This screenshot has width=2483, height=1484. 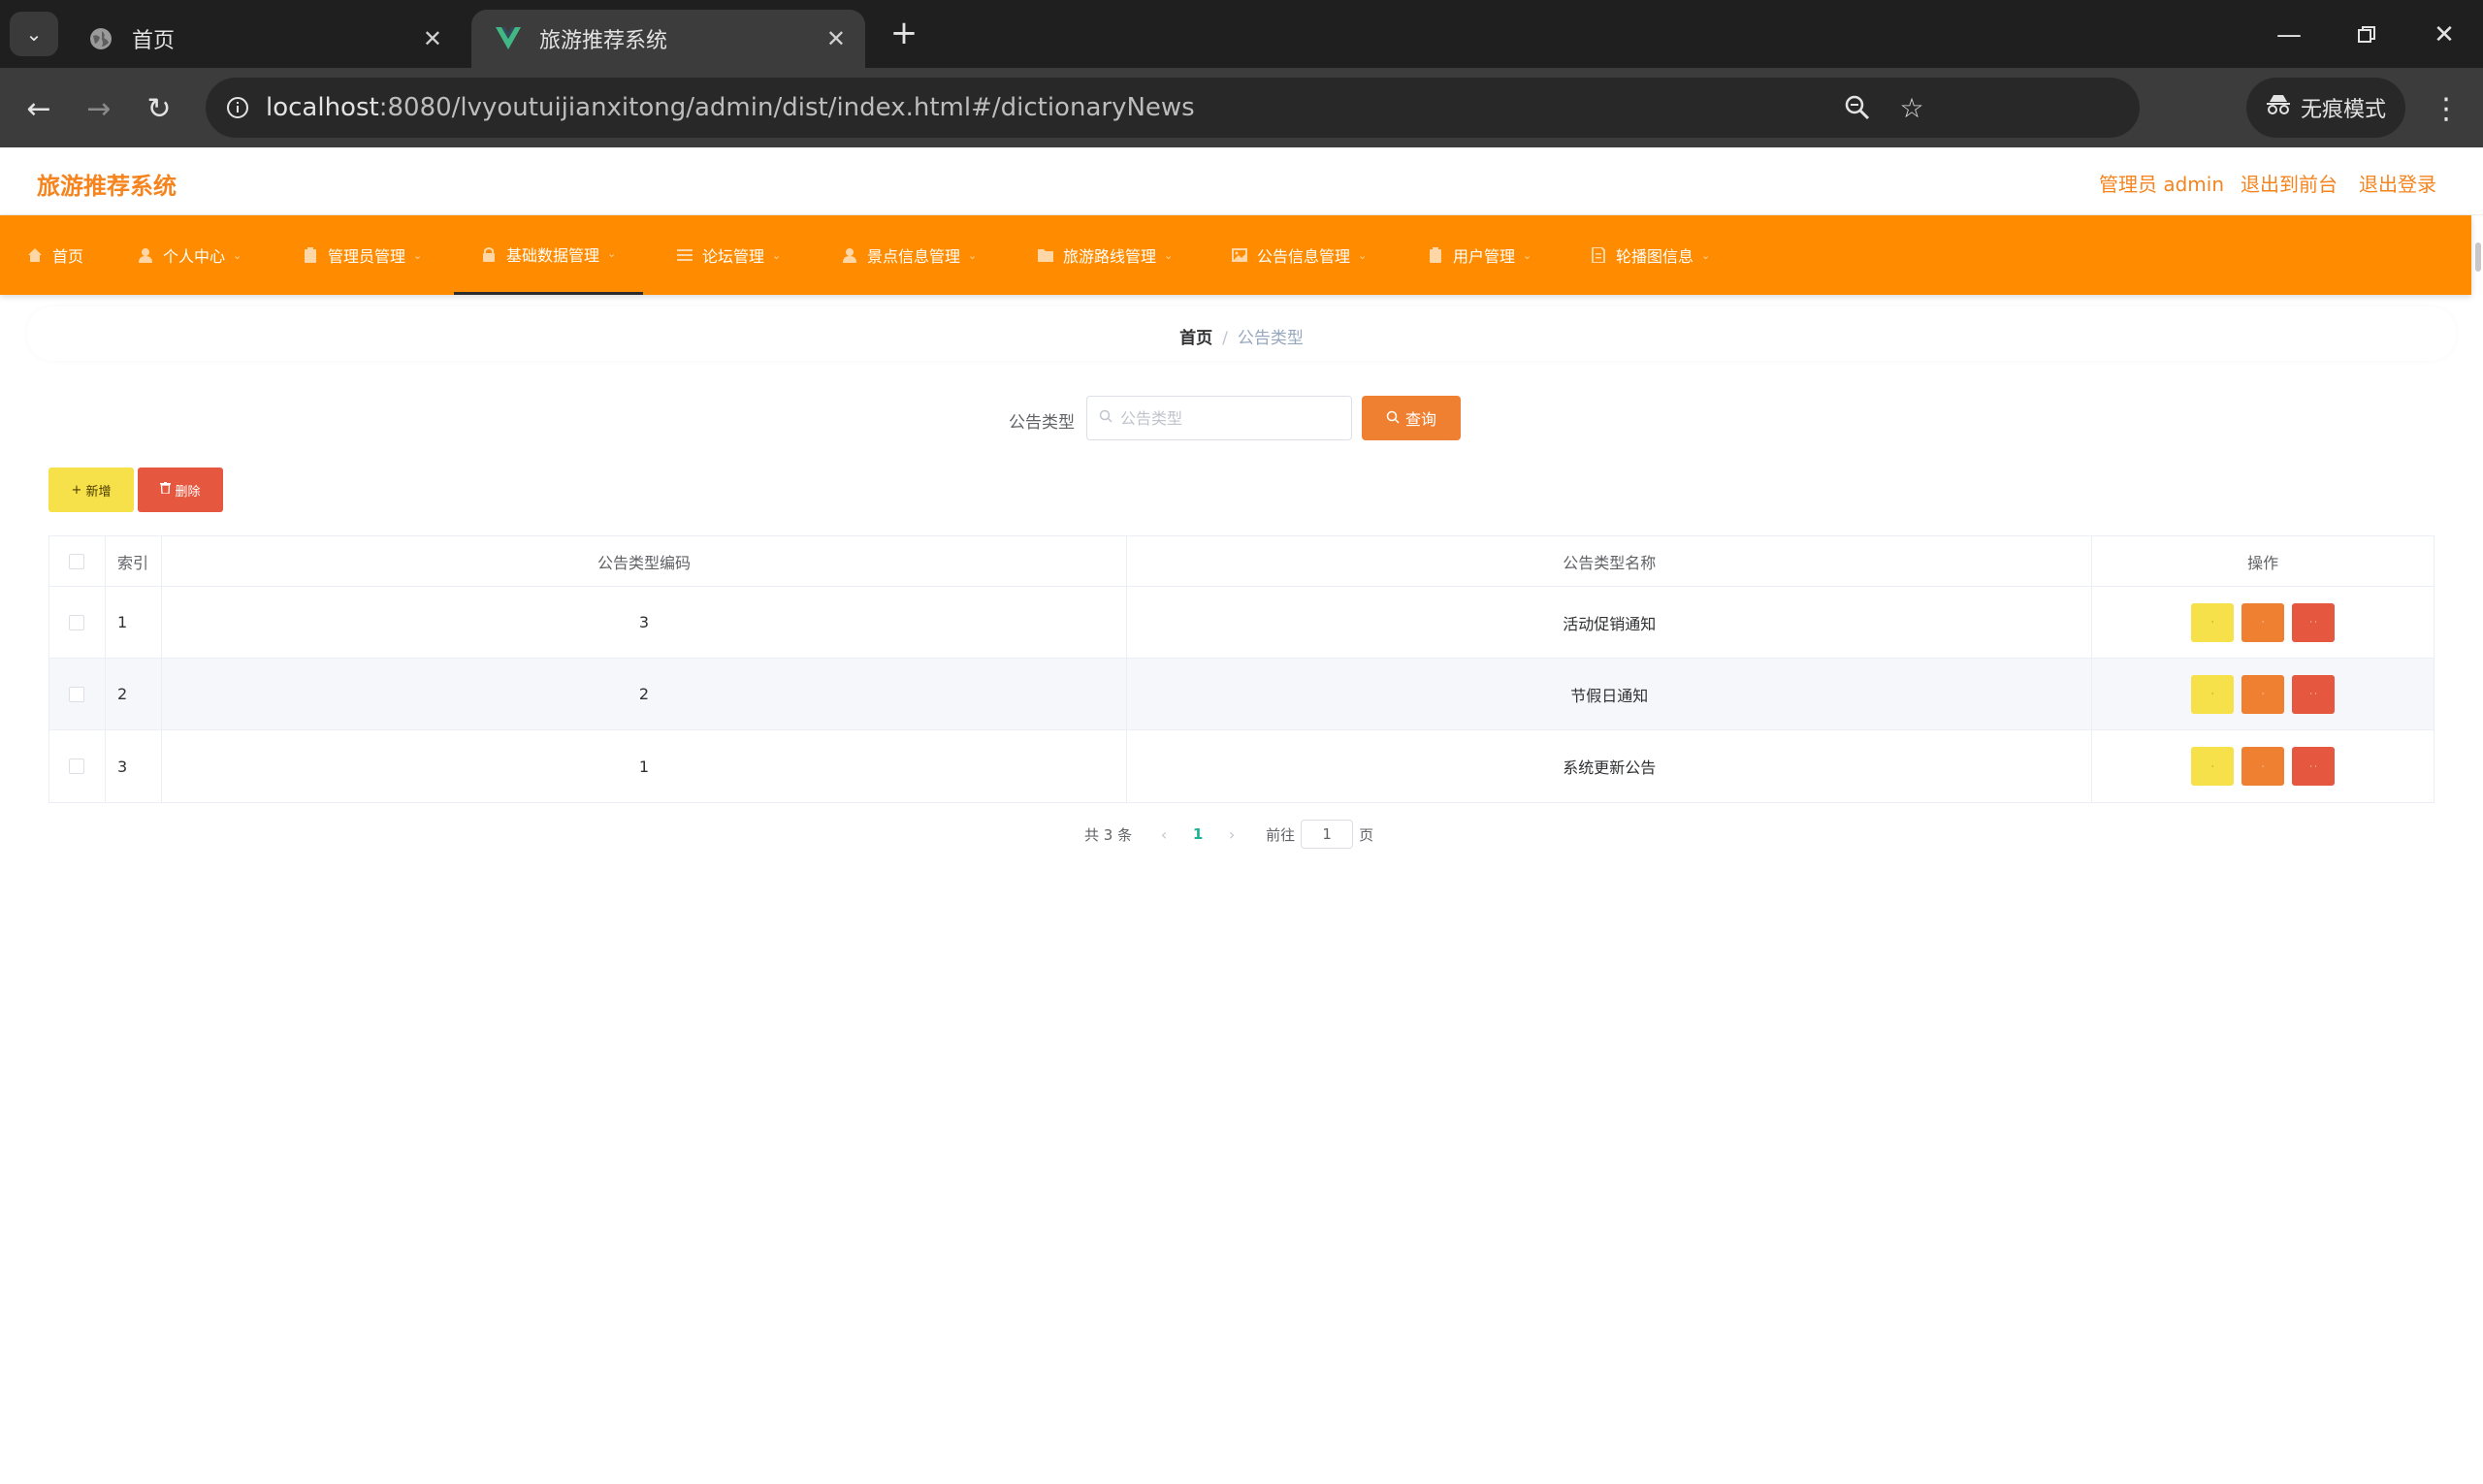 I want to click on cell-code: 1, so click(x=645, y=766).